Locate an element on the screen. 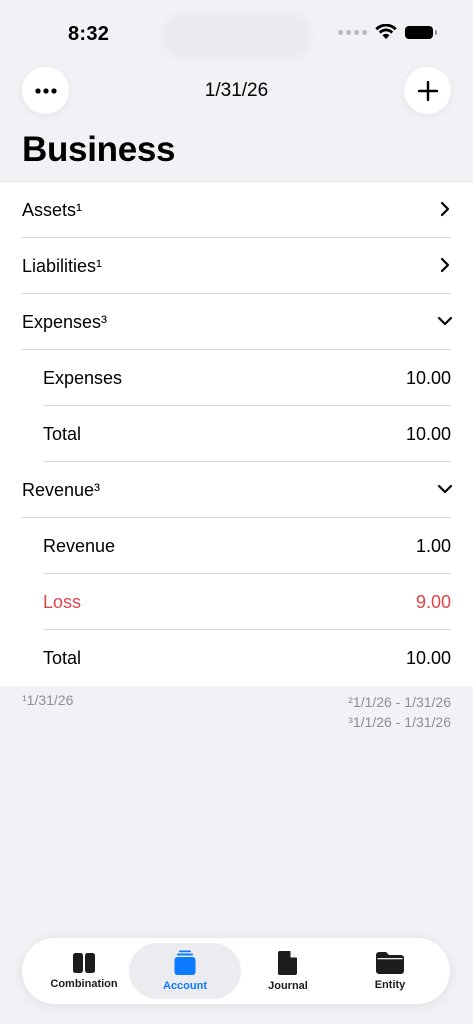 The height and width of the screenshot is (1024, 473). row-label: Revenue is located at coordinates (79, 545).